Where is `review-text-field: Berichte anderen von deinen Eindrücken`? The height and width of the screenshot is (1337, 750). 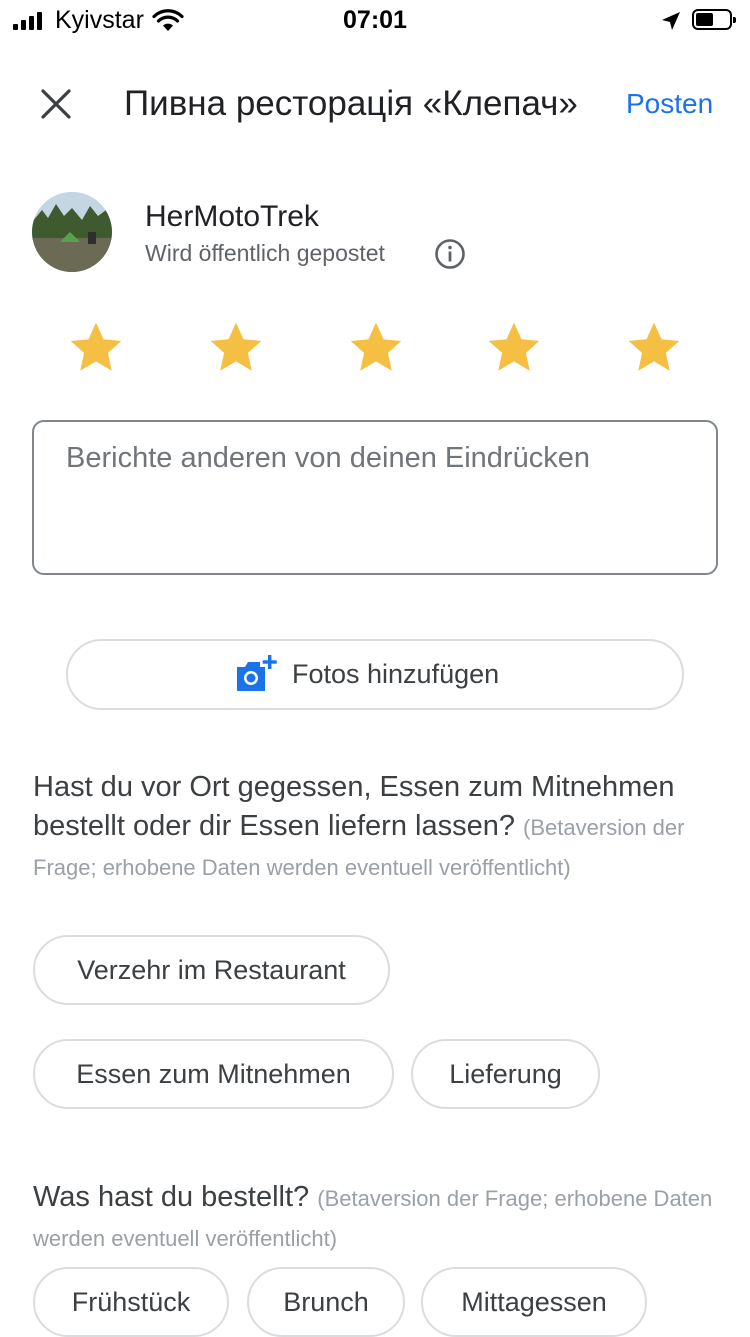
review-text-field: Berichte anderen von deinen Eindrücken is located at coordinates (375, 497).